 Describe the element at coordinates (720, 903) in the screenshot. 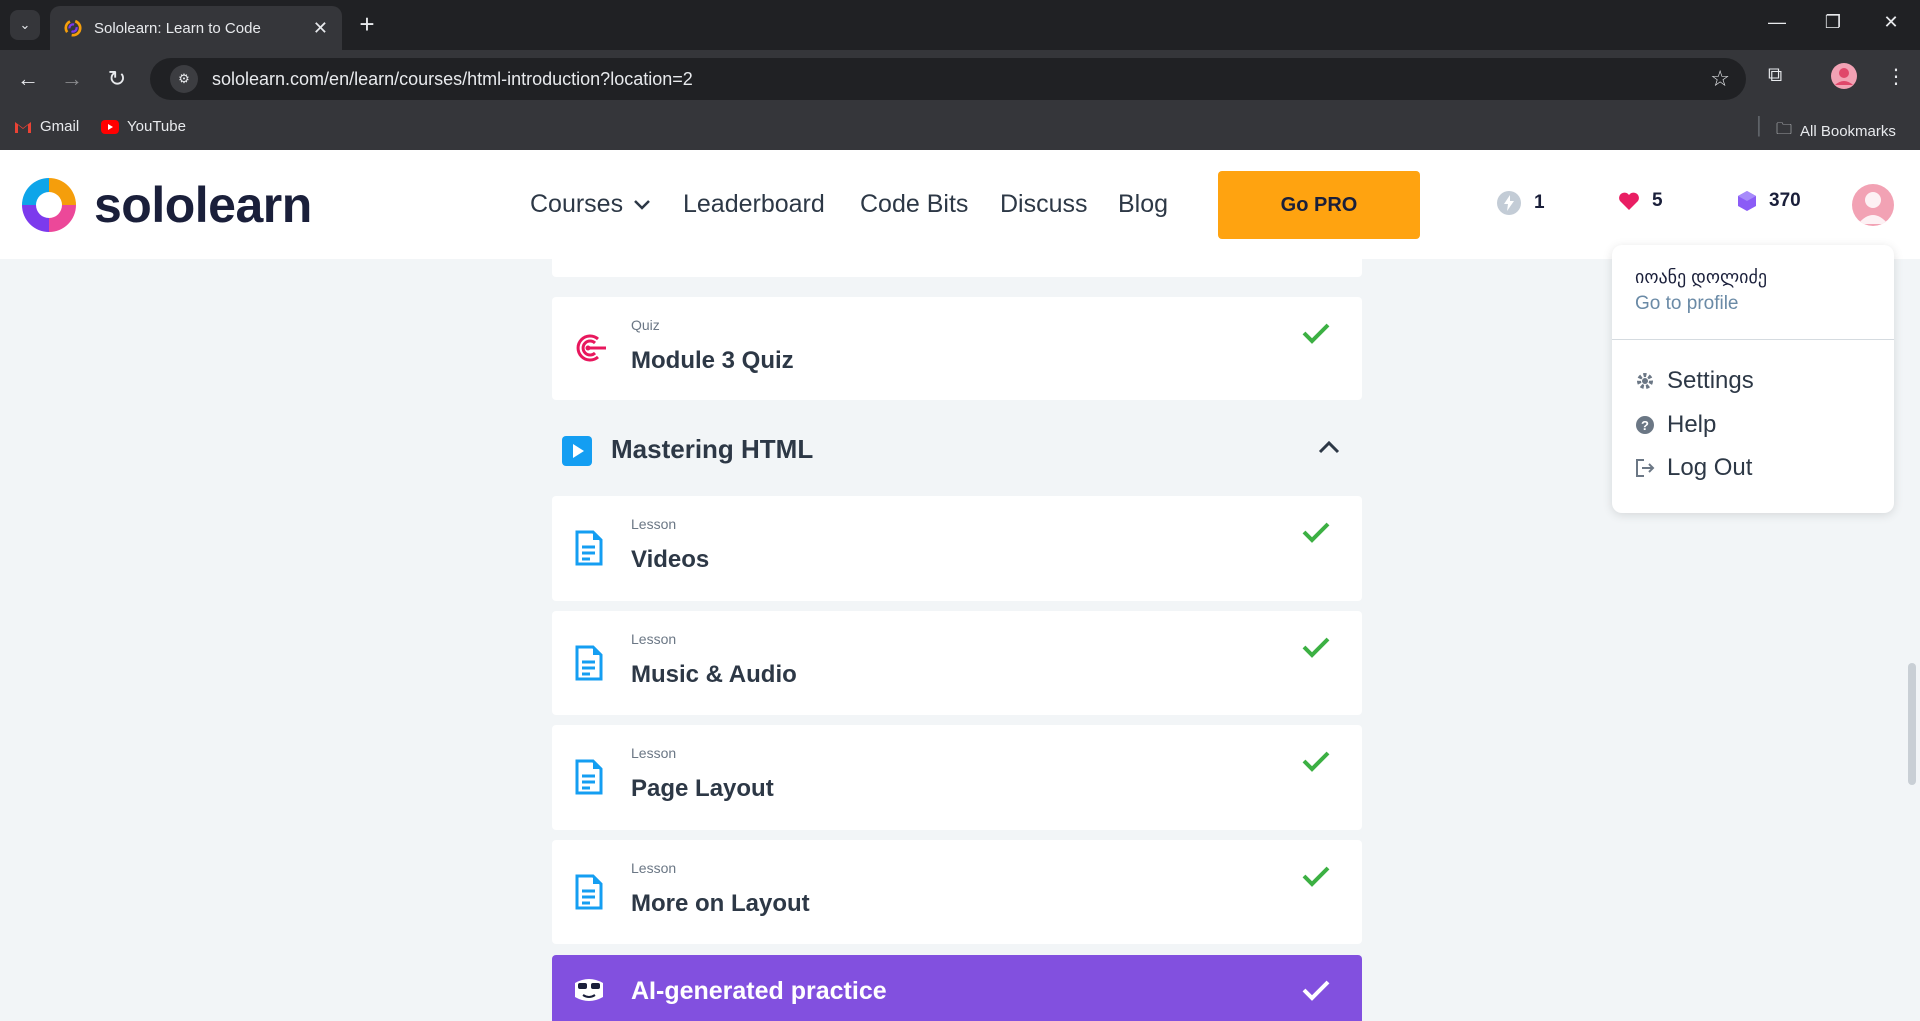

I see `card-title: More on Layout` at that location.